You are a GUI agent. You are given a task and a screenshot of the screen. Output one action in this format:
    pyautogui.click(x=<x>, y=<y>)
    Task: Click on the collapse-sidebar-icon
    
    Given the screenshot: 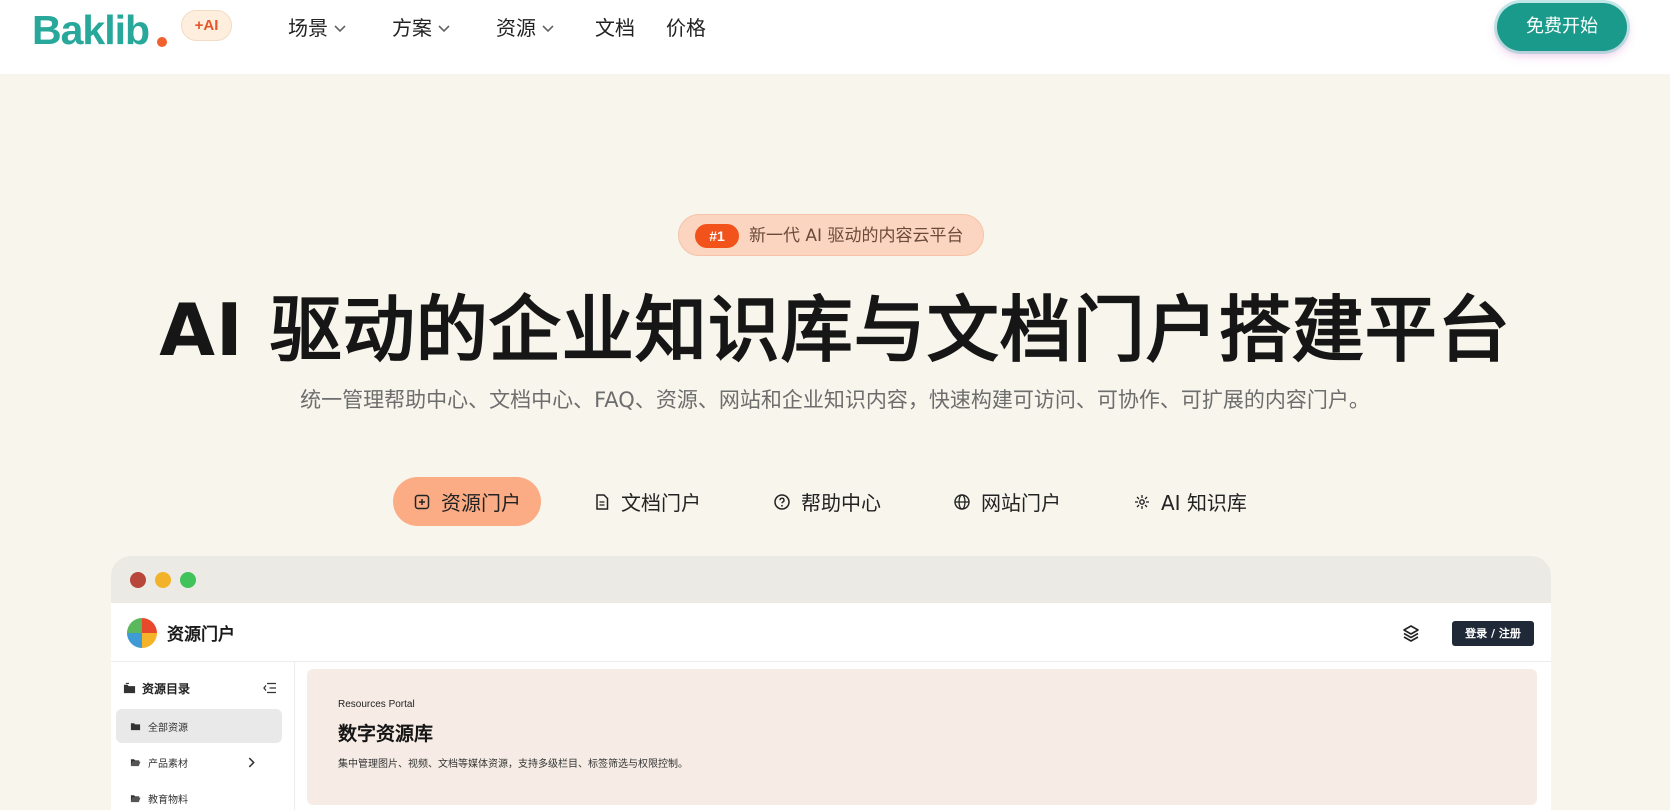 What is the action you would take?
    pyautogui.click(x=270, y=688)
    